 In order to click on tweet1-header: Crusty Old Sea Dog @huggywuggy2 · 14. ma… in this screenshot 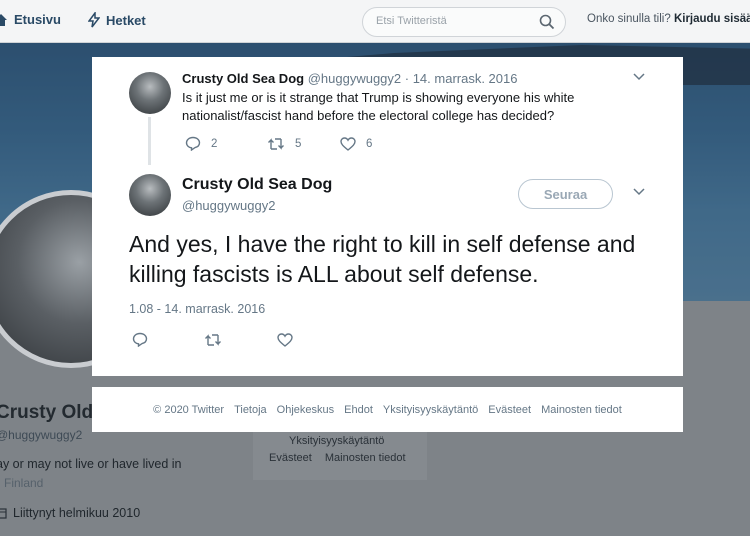, I will do `click(349, 78)`.